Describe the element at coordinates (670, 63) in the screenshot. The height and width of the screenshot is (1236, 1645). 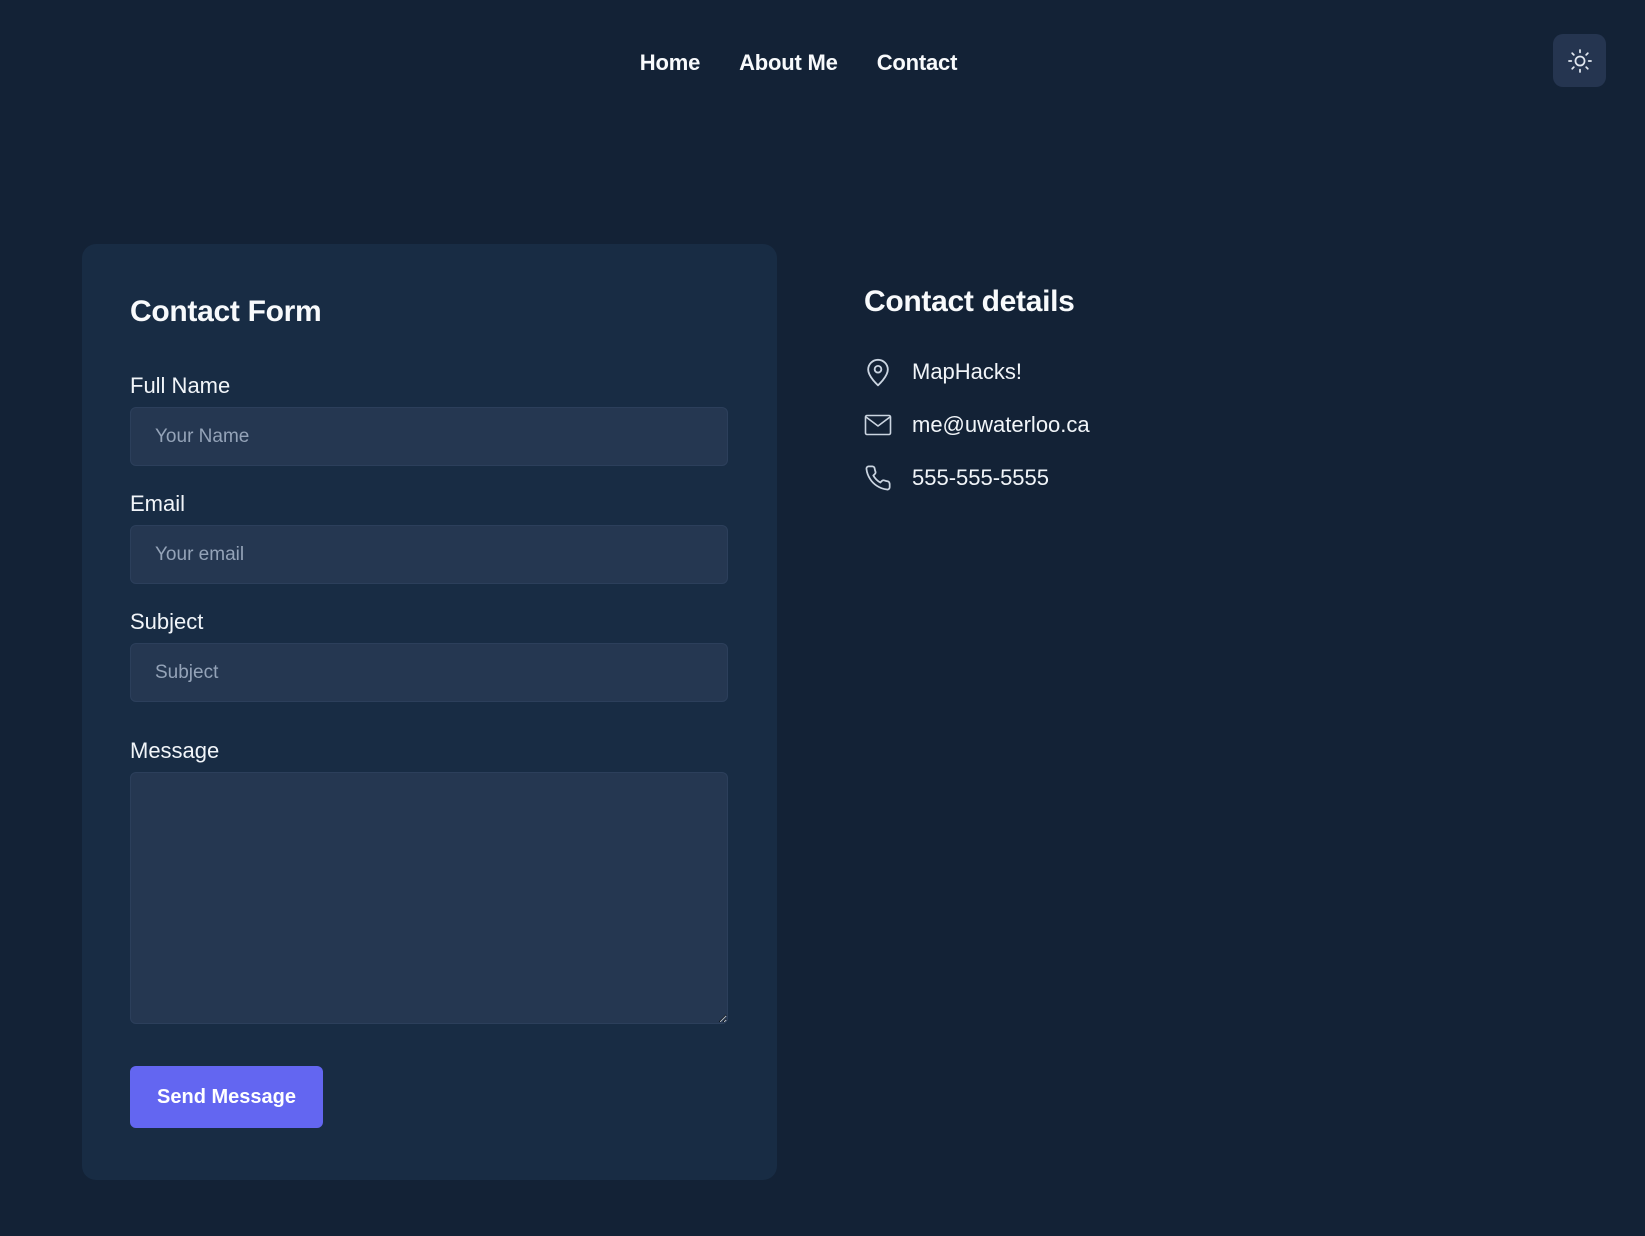
I see `nav-home-link: Home` at that location.